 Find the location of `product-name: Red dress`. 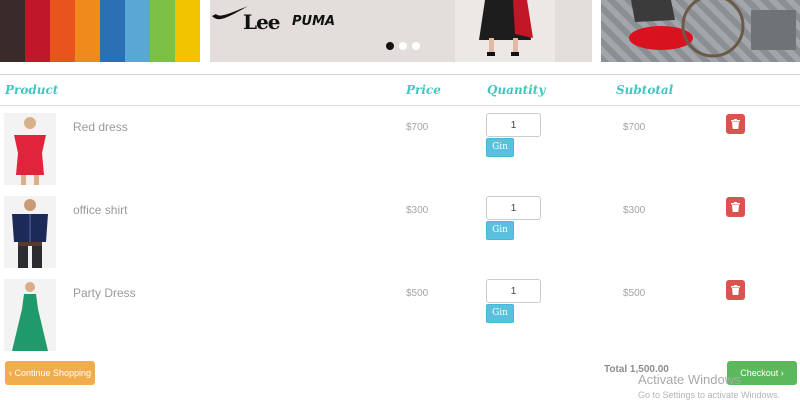

product-name: Red dress is located at coordinates (100, 127).